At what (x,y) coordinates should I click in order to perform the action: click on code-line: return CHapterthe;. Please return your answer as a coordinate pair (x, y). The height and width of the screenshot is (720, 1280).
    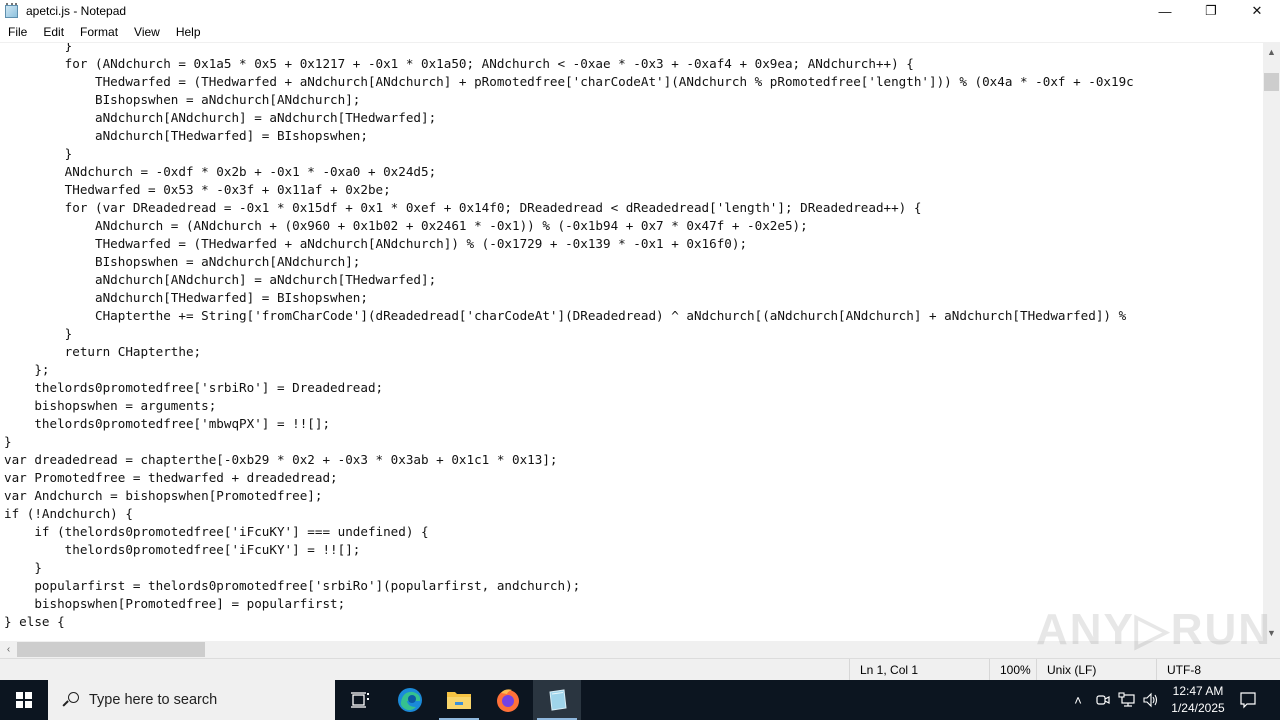
    Looking at the image, I should click on (103, 351).